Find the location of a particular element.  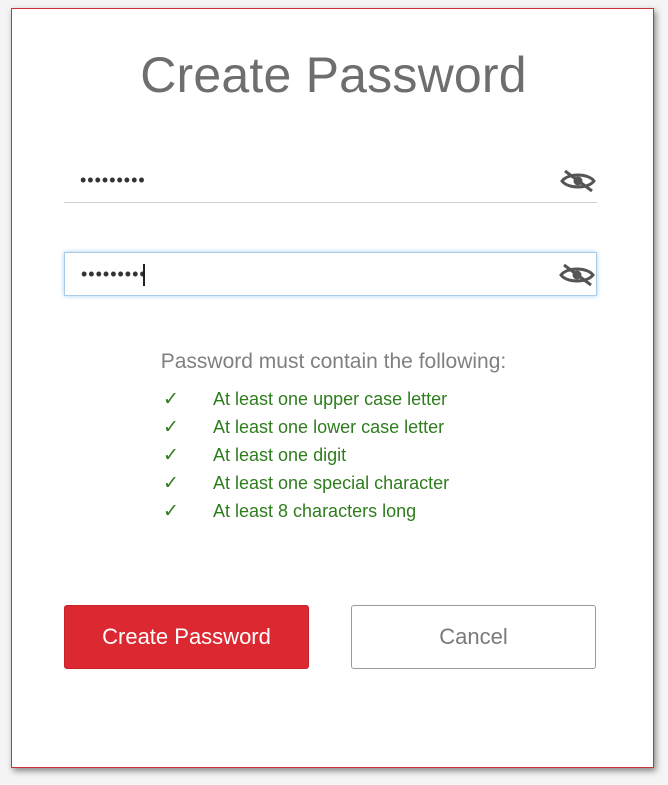

requirement-text: At least one special character is located at coordinates (331, 483).